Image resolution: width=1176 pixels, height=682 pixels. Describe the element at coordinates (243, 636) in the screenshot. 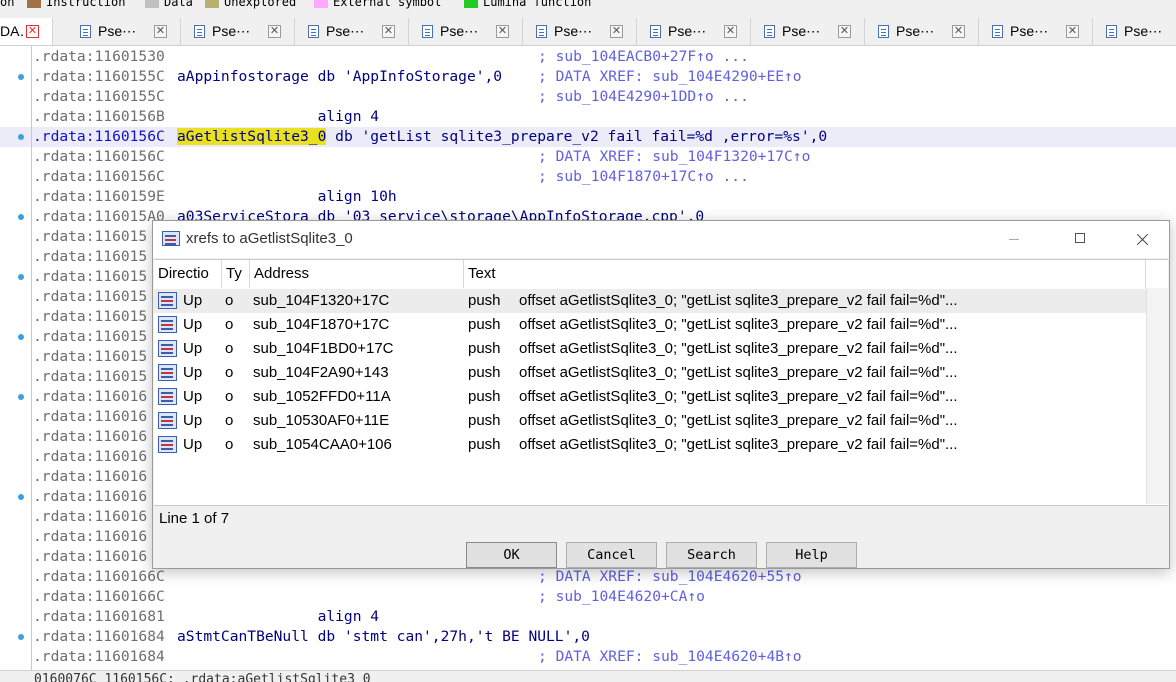

I see `symbol-name: aStmtCanTBeNull` at that location.